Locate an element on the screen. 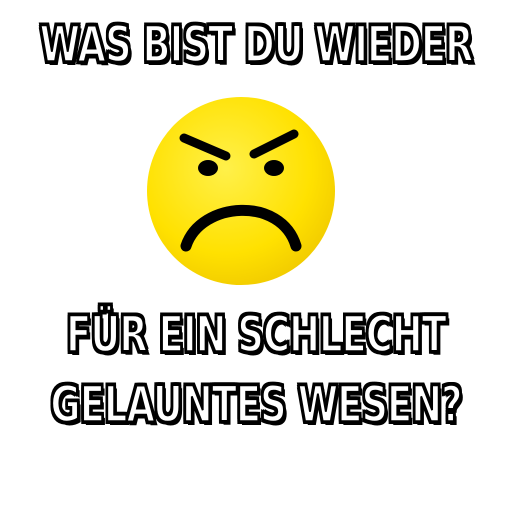  bottom-caption-line-1: FÜR EIN SCHLECHT is located at coordinates (256, 335).